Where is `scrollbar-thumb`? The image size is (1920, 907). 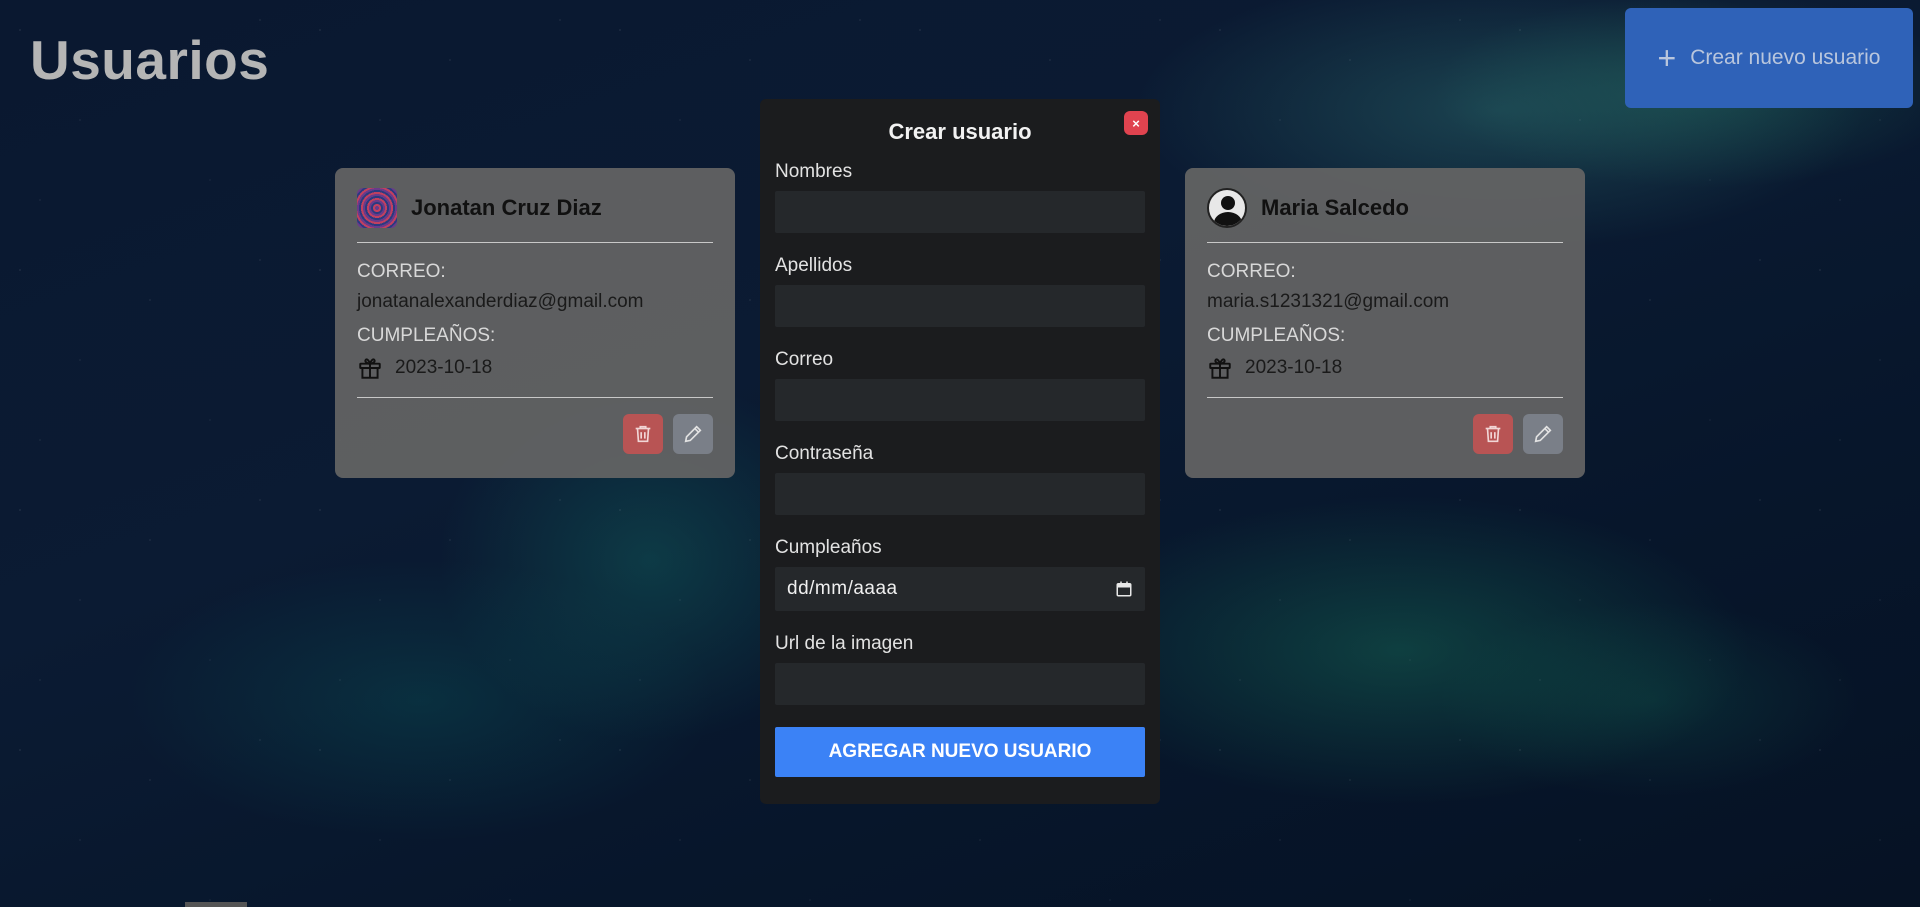
scrollbar-thumb is located at coordinates (216, 904).